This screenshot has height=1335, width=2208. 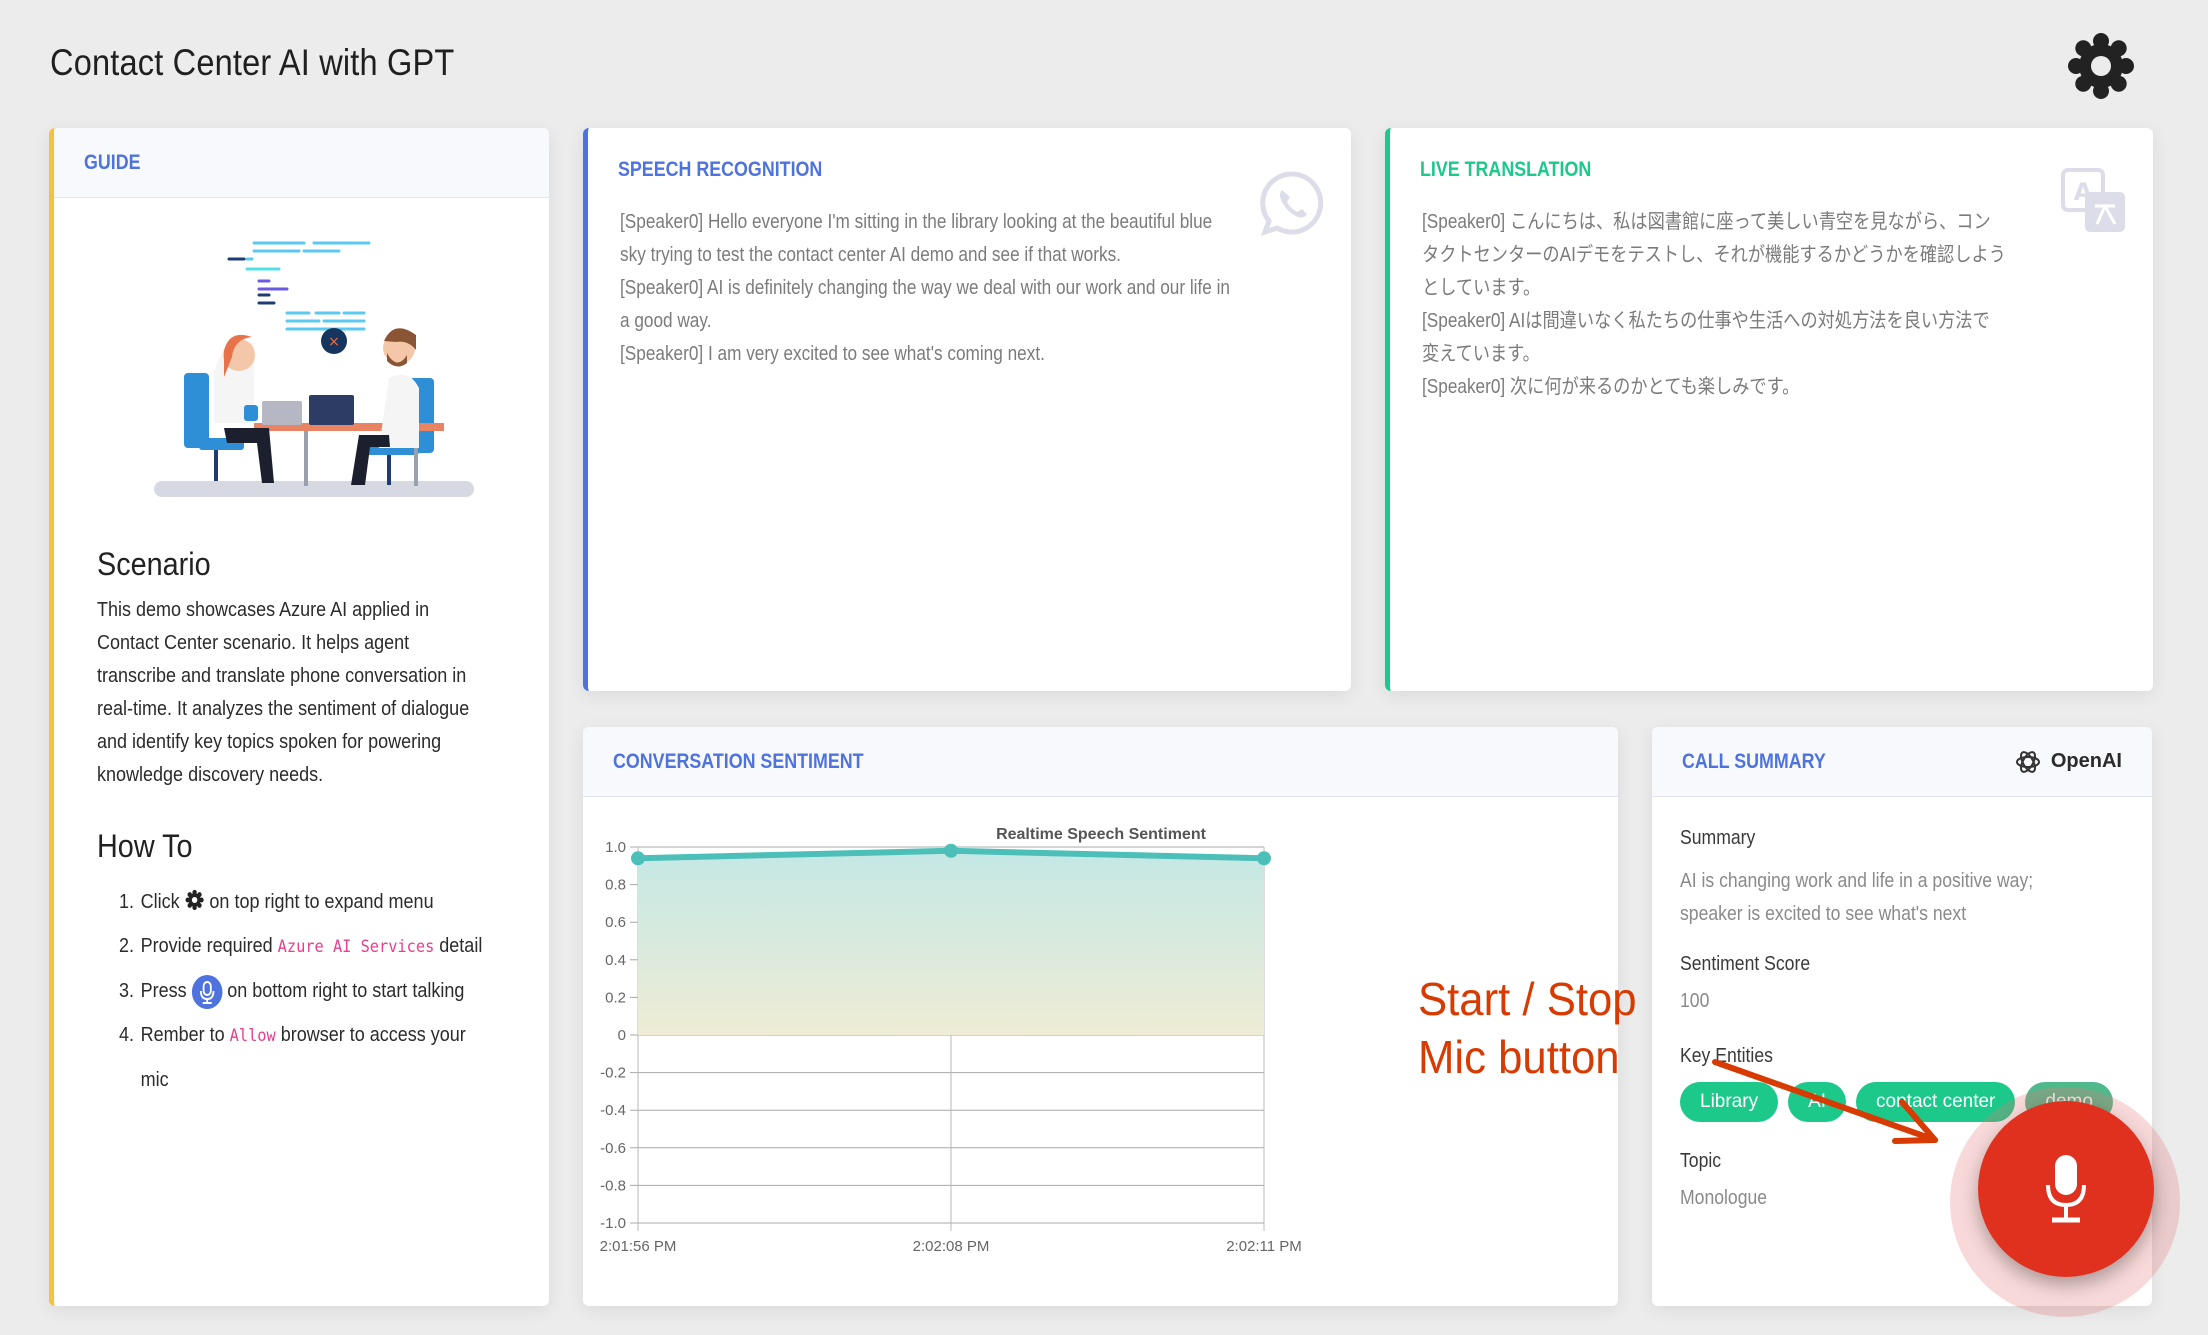 I want to click on code-azure-ai-services: Azure AI Services, so click(x=356, y=947).